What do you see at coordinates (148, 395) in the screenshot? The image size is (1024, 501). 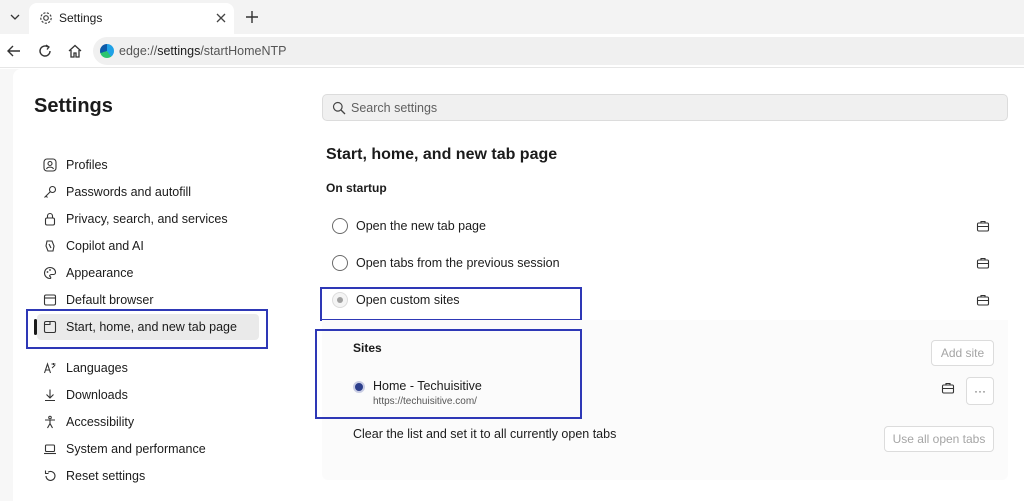 I see `sidebar-item-downloads: Downloads` at bounding box center [148, 395].